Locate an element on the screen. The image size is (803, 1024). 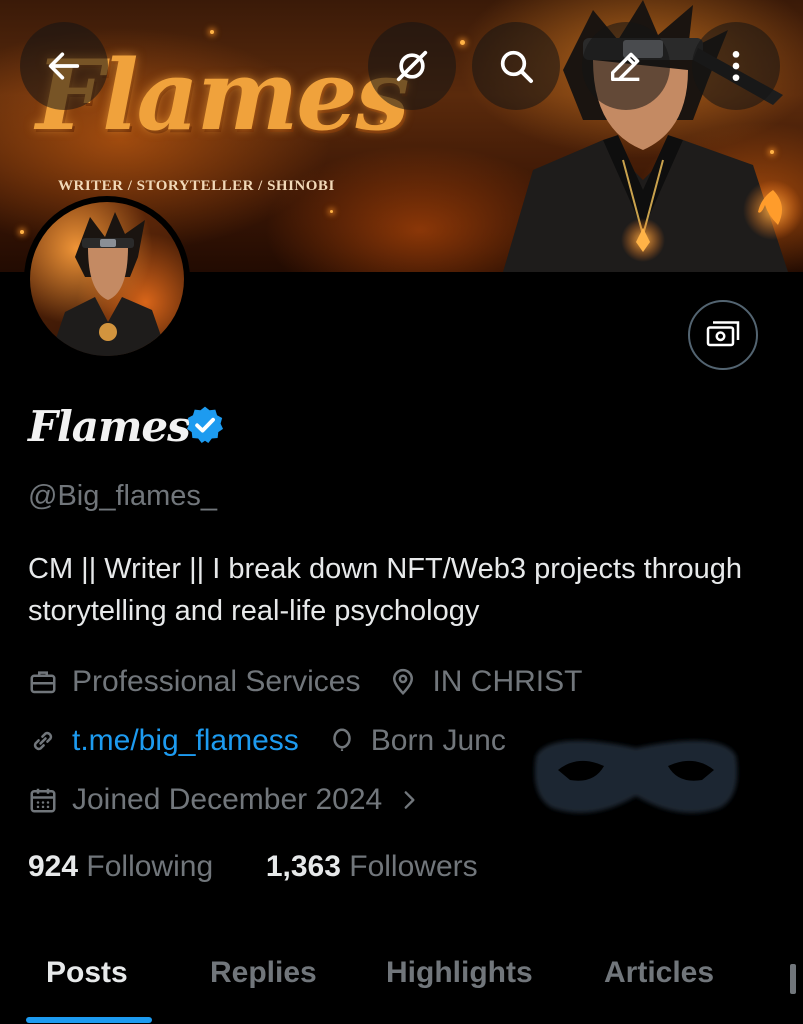
banner-subtitle: WRITER / STORYTELLER / SHINOBI is located at coordinates (196, 186).